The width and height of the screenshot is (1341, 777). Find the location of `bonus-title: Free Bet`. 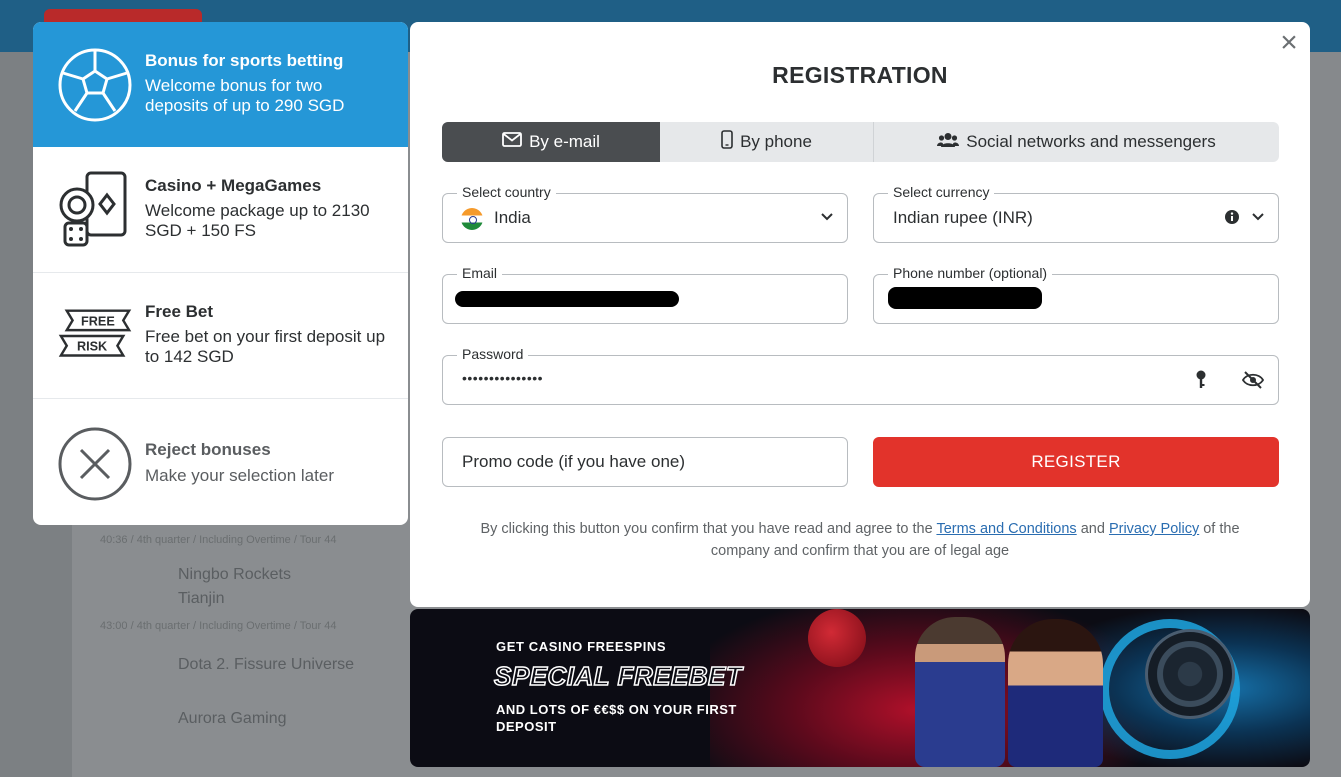

bonus-title: Free Bet is located at coordinates (179, 311).